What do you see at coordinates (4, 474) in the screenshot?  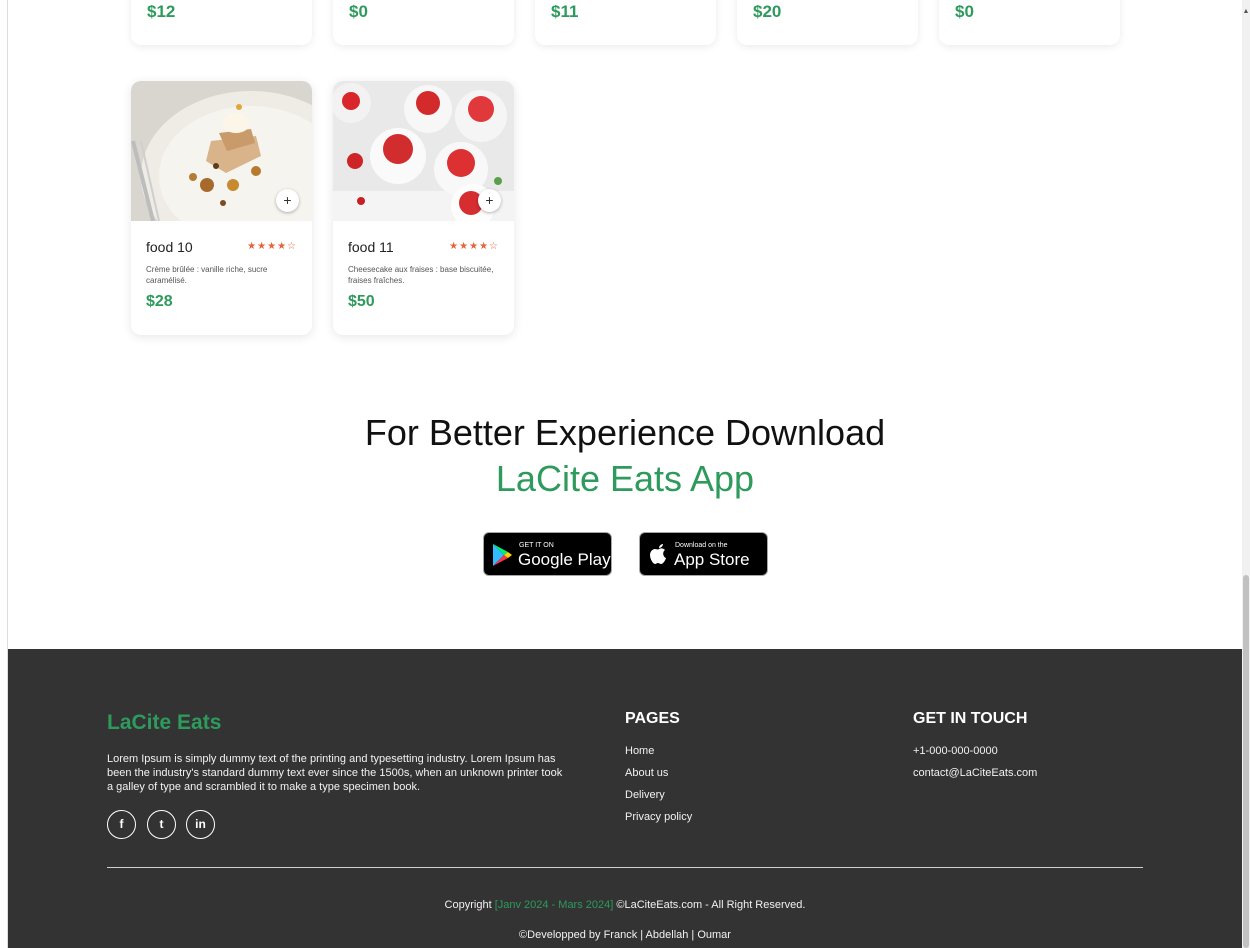 I see `left-window-edge` at bounding box center [4, 474].